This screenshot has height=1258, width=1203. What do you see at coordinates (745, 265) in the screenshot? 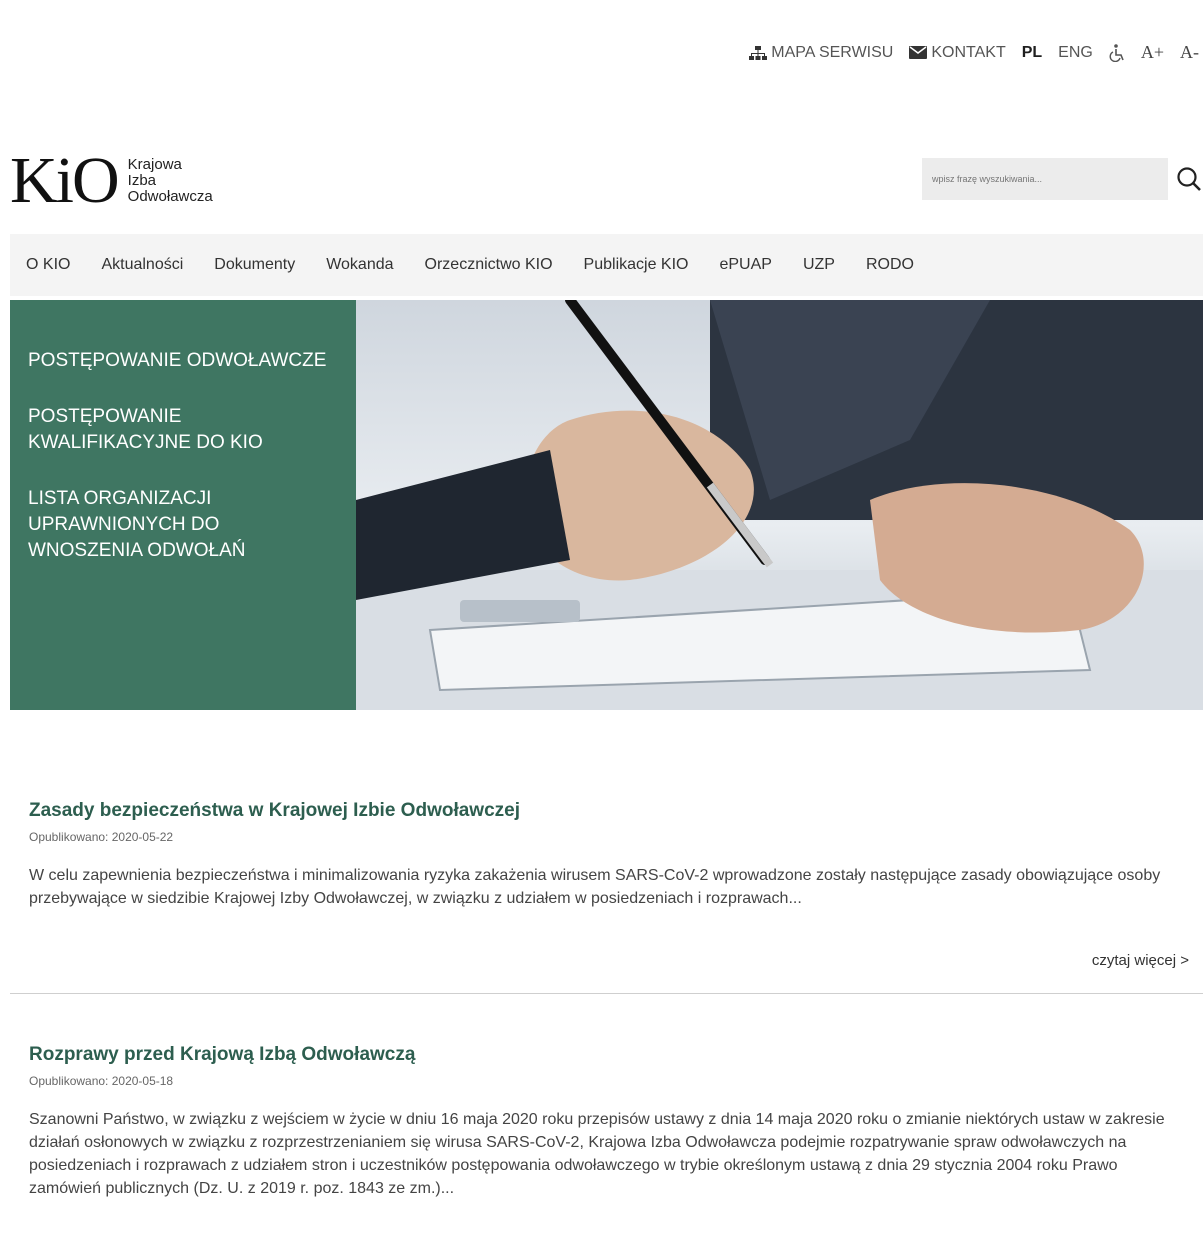
I see `nav-item-epuap: ePUAP` at bounding box center [745, 265].